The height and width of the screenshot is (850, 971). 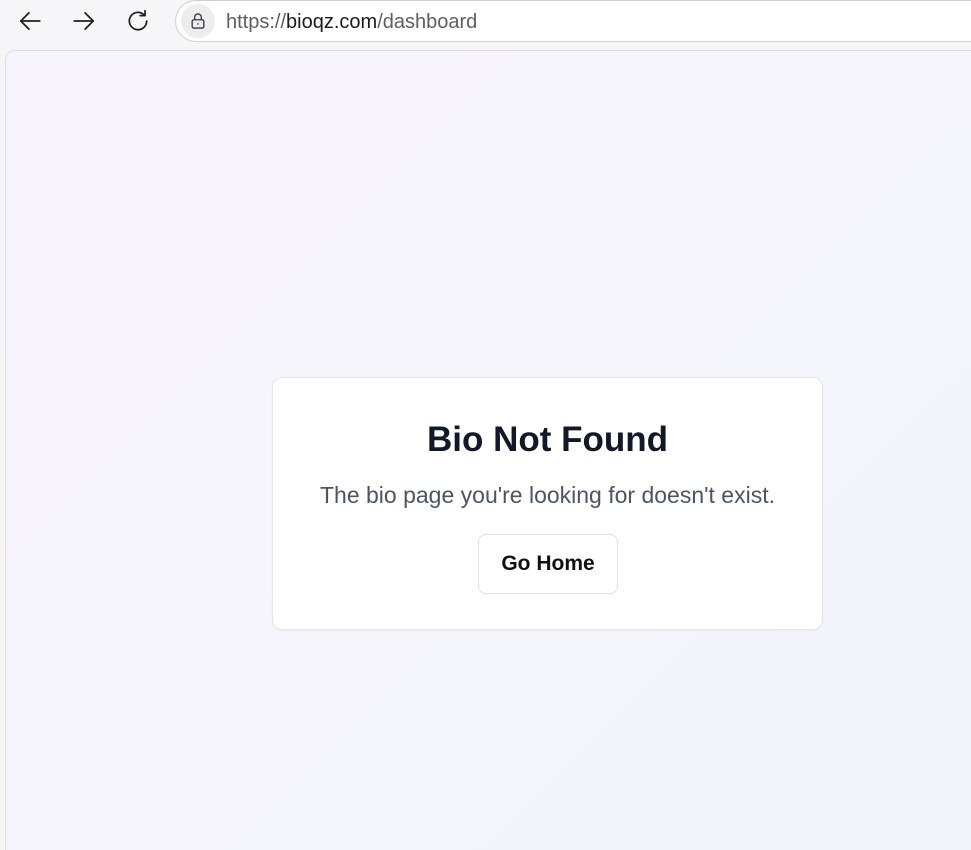 I want to click on go-home-button: Go Home, so click(x=548, y=564).